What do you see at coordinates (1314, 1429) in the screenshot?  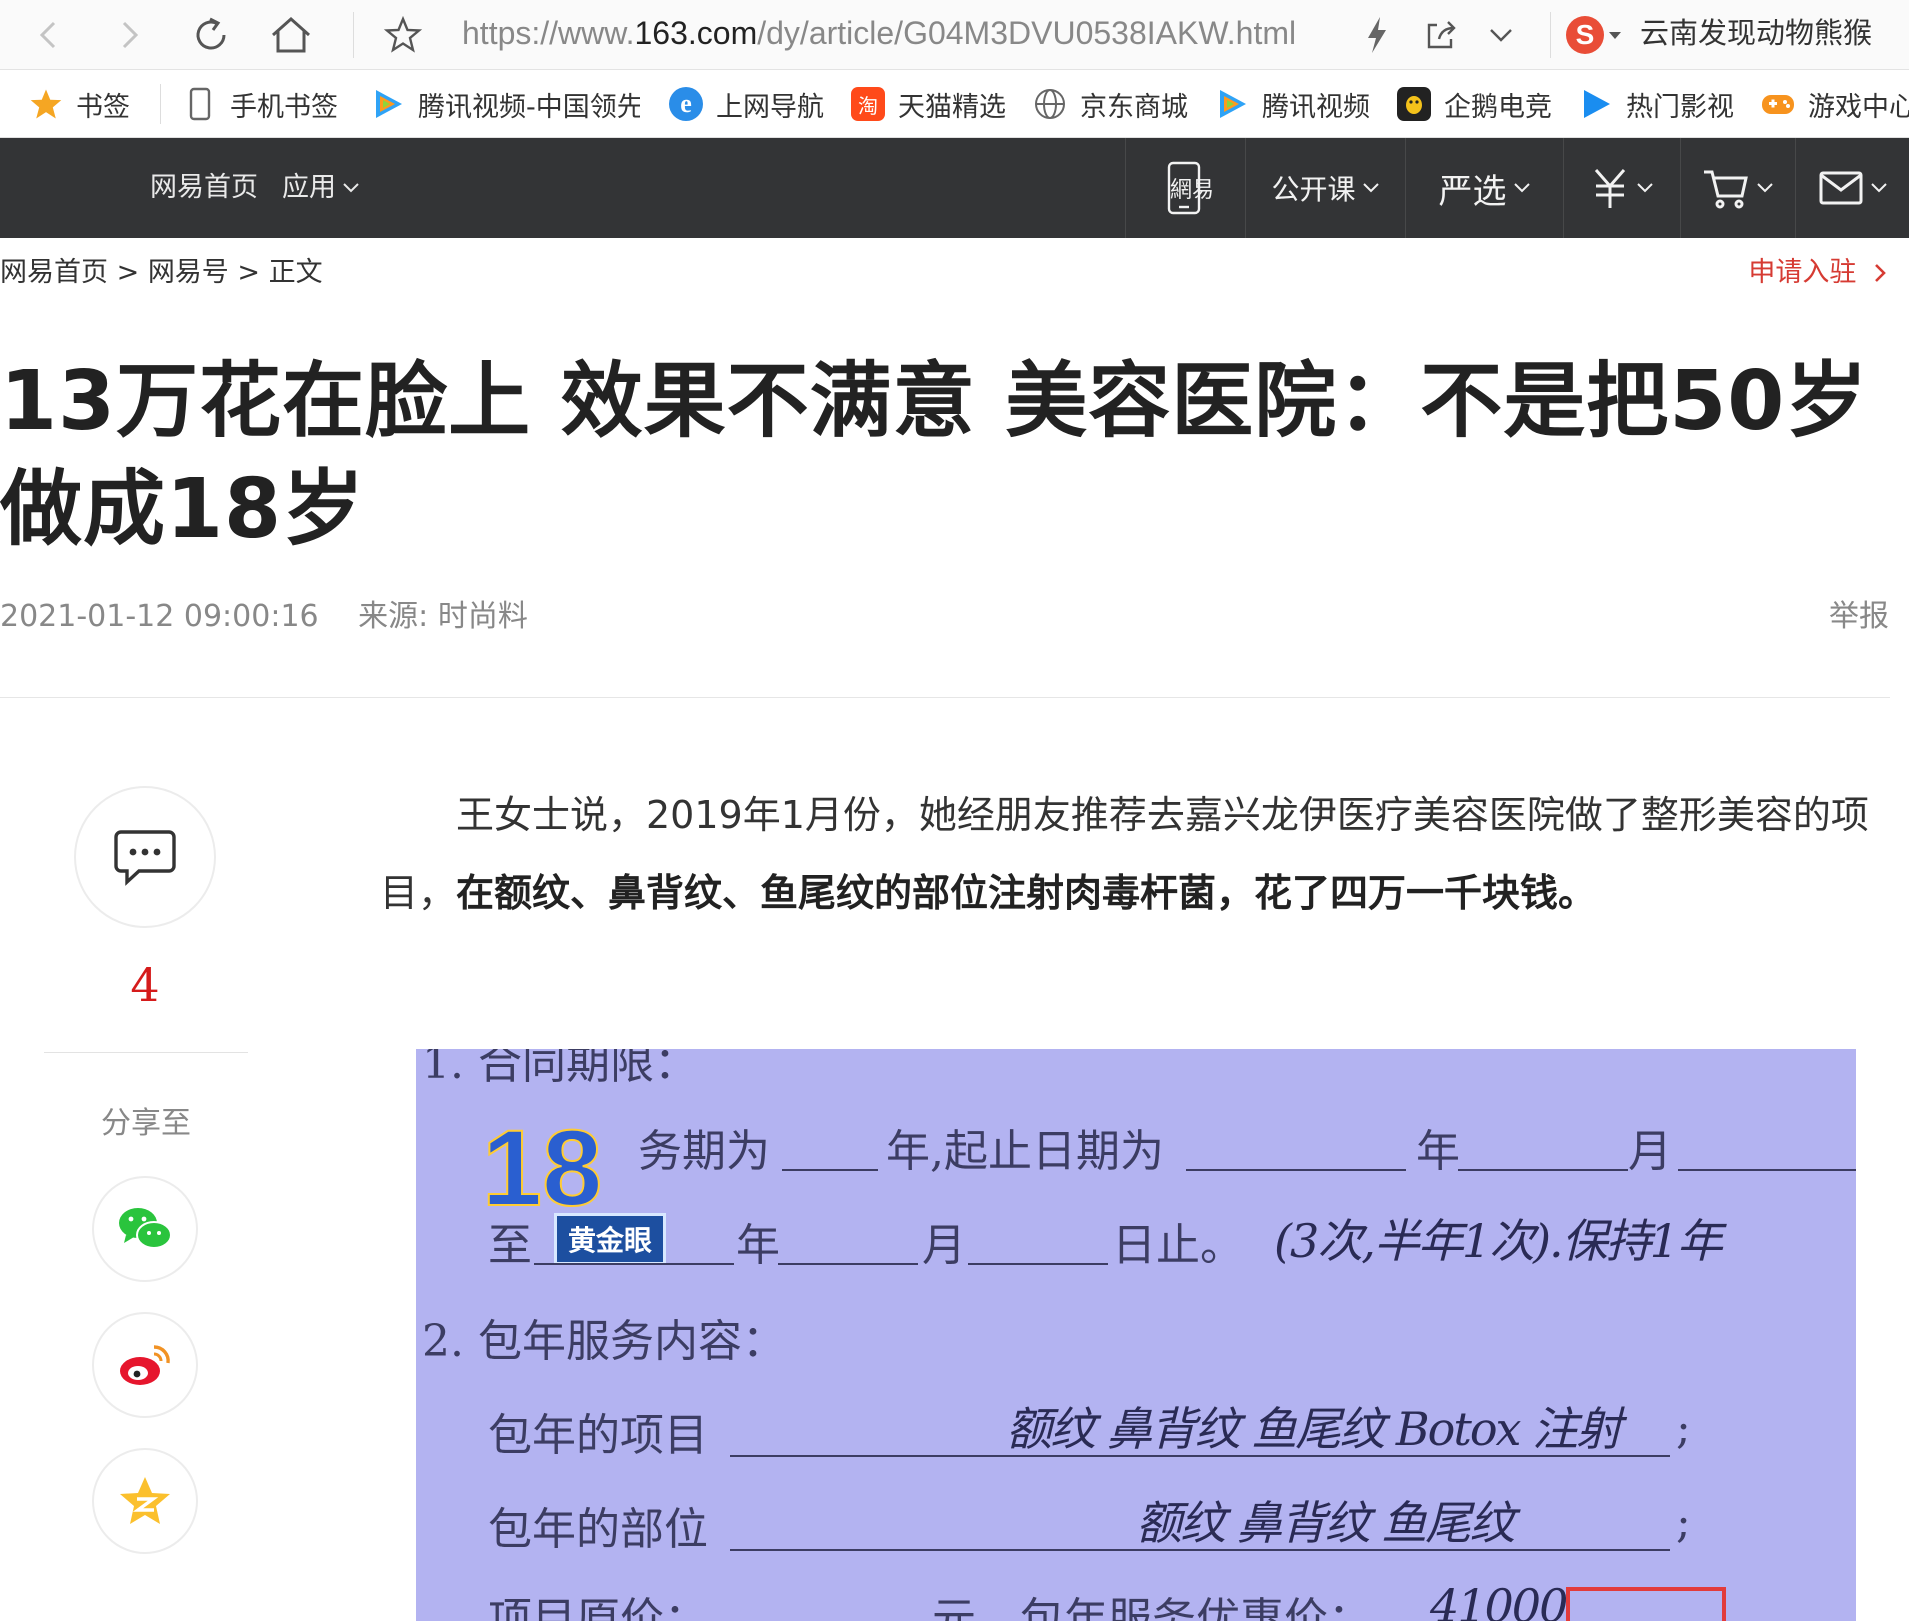 I see `handwritten-note: 额纹 鼻背纹 鱼尾纹 Botox 注射` at bounding box center [1314, 1429].